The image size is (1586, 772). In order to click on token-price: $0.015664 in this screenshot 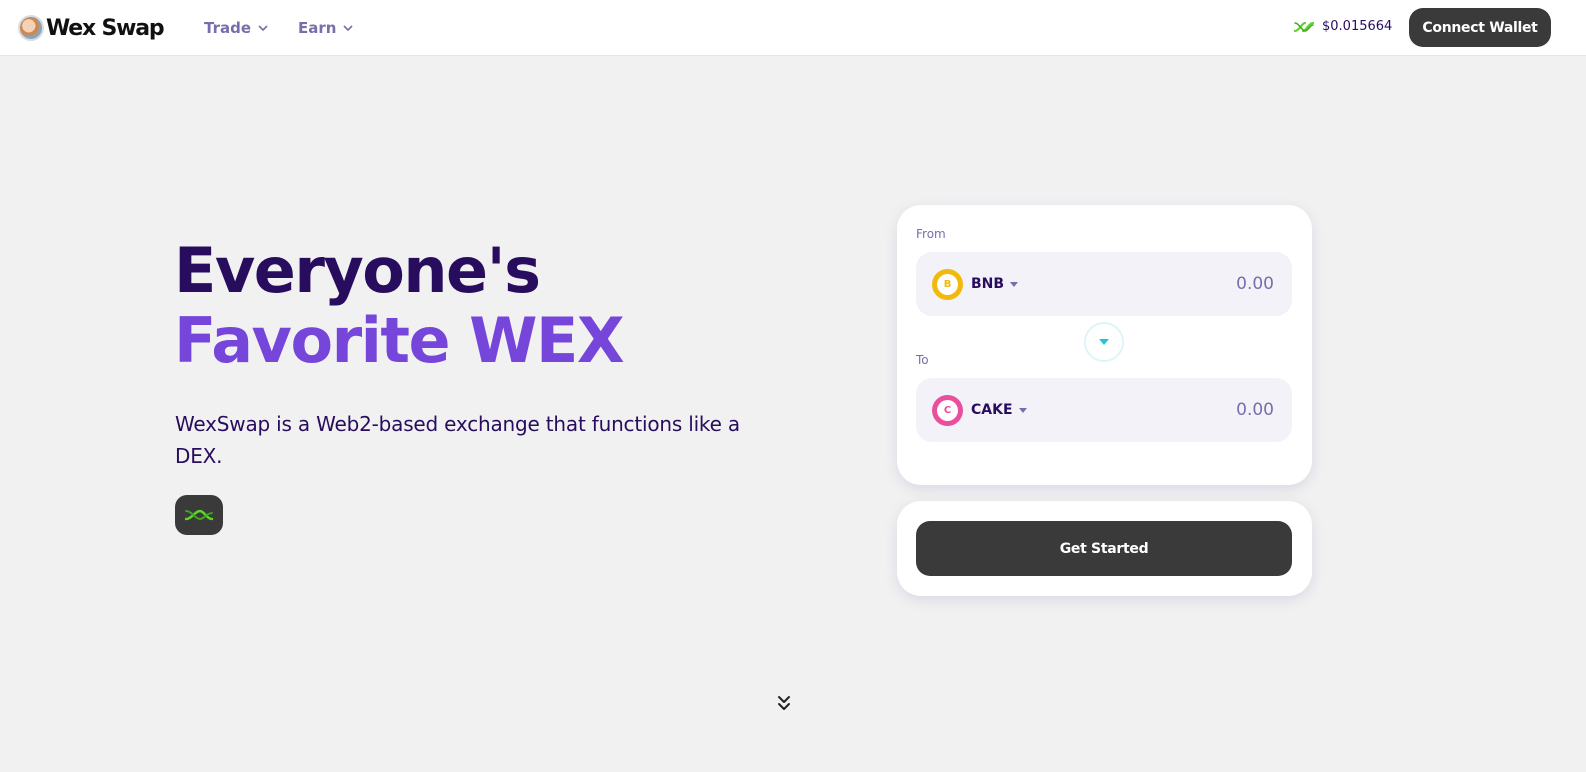, I will do `click(1343, 26)`.